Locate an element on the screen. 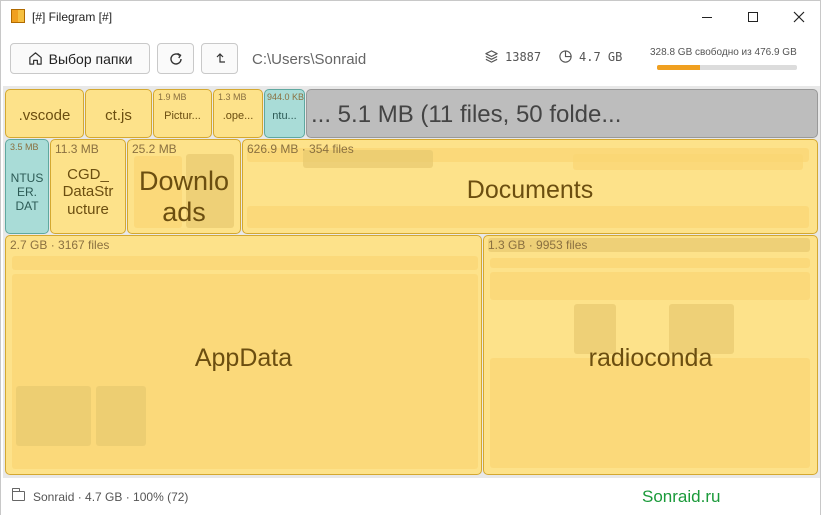 The image size is (821, 515). cell-label: ct.js is located at coordinates (118, 115).